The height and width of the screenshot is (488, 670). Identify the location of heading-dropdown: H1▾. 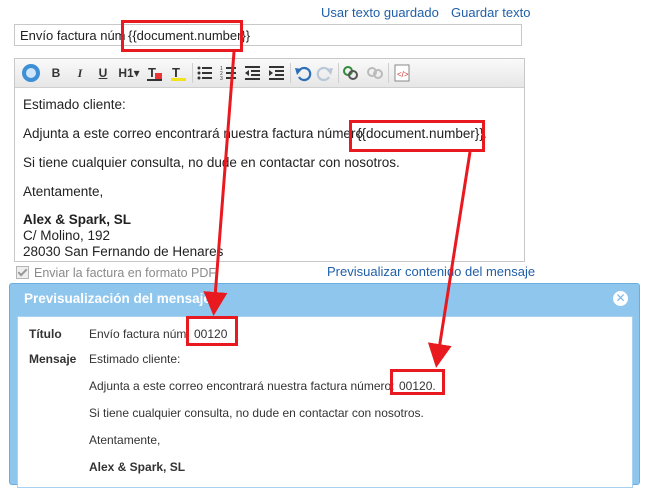
(129, 73).